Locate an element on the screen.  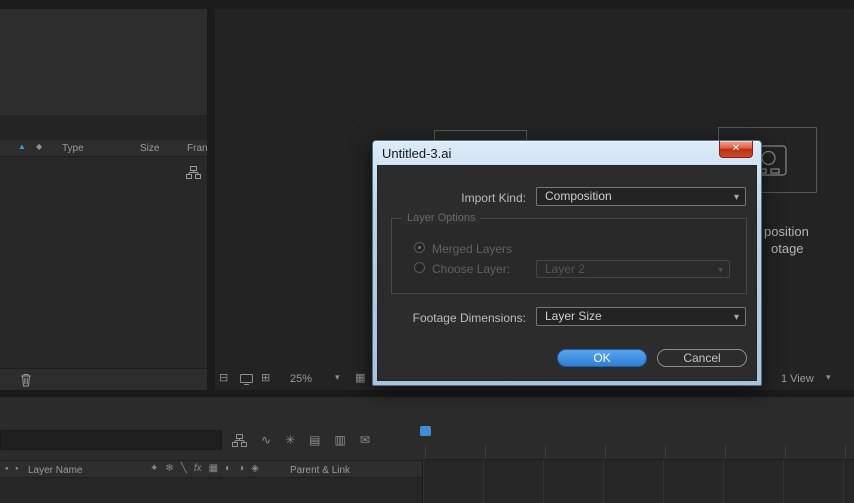
timeline-ruler is located at coordinates (639, 452).